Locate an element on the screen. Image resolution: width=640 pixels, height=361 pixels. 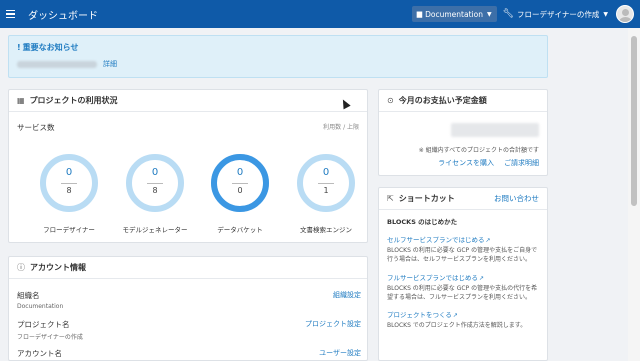
self-service-plan-link: セルフサービスプランではじめる↗ is located at coordinates (463, 239).